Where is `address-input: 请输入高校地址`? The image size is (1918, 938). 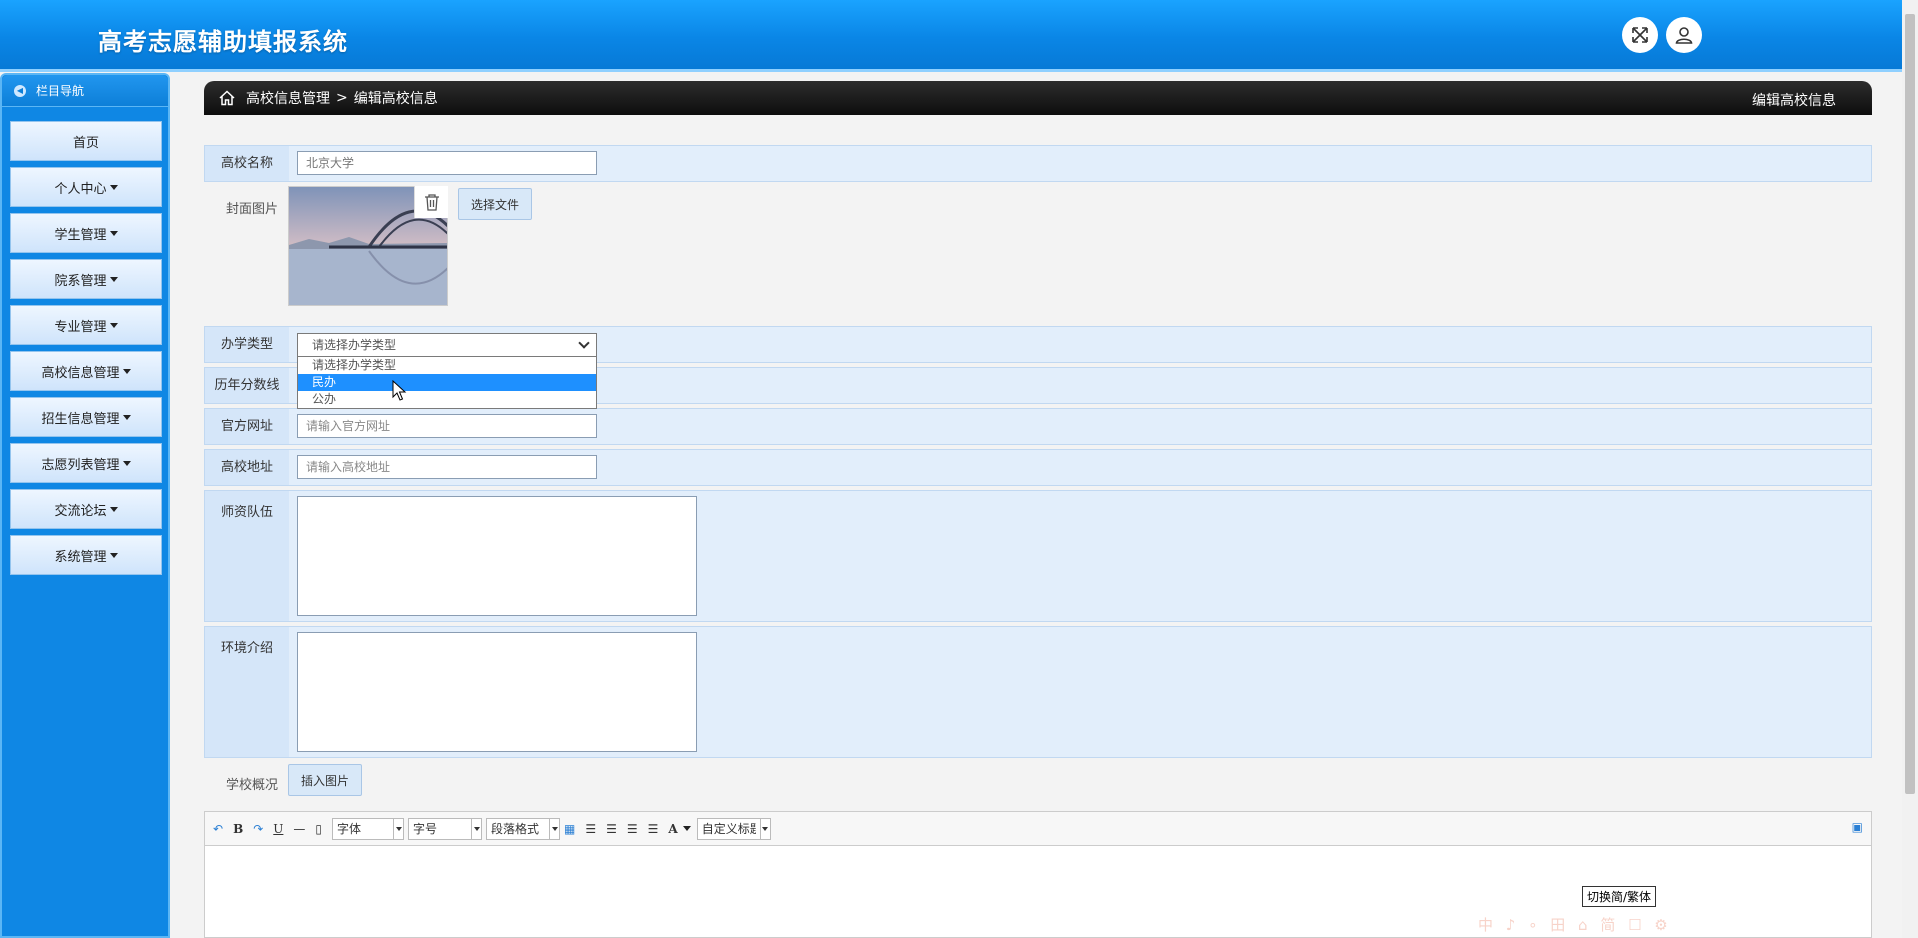
address-input: 请输入高校地址 is located at coordinates (447, 467).